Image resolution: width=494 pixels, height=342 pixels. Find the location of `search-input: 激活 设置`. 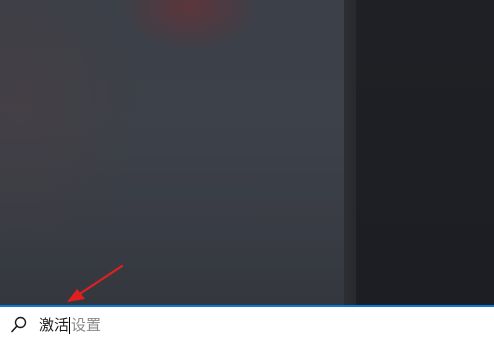

search-input: 激活 设置 is located at coordinates (70, 325).